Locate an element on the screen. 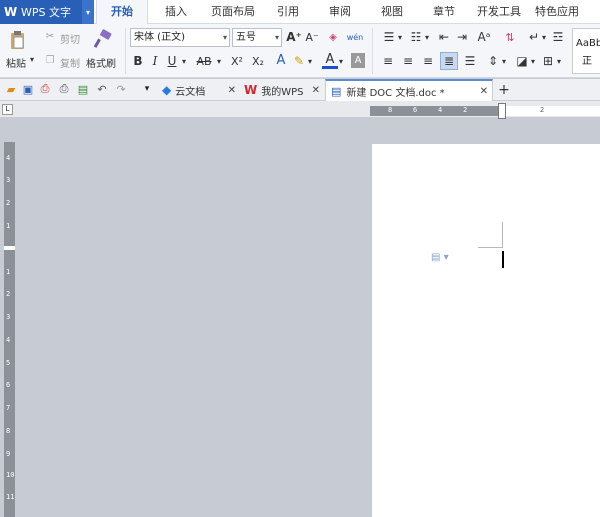 This screenshot has width=600, height=517. style-preview-label: 正 is located at coordinates (587, 61).